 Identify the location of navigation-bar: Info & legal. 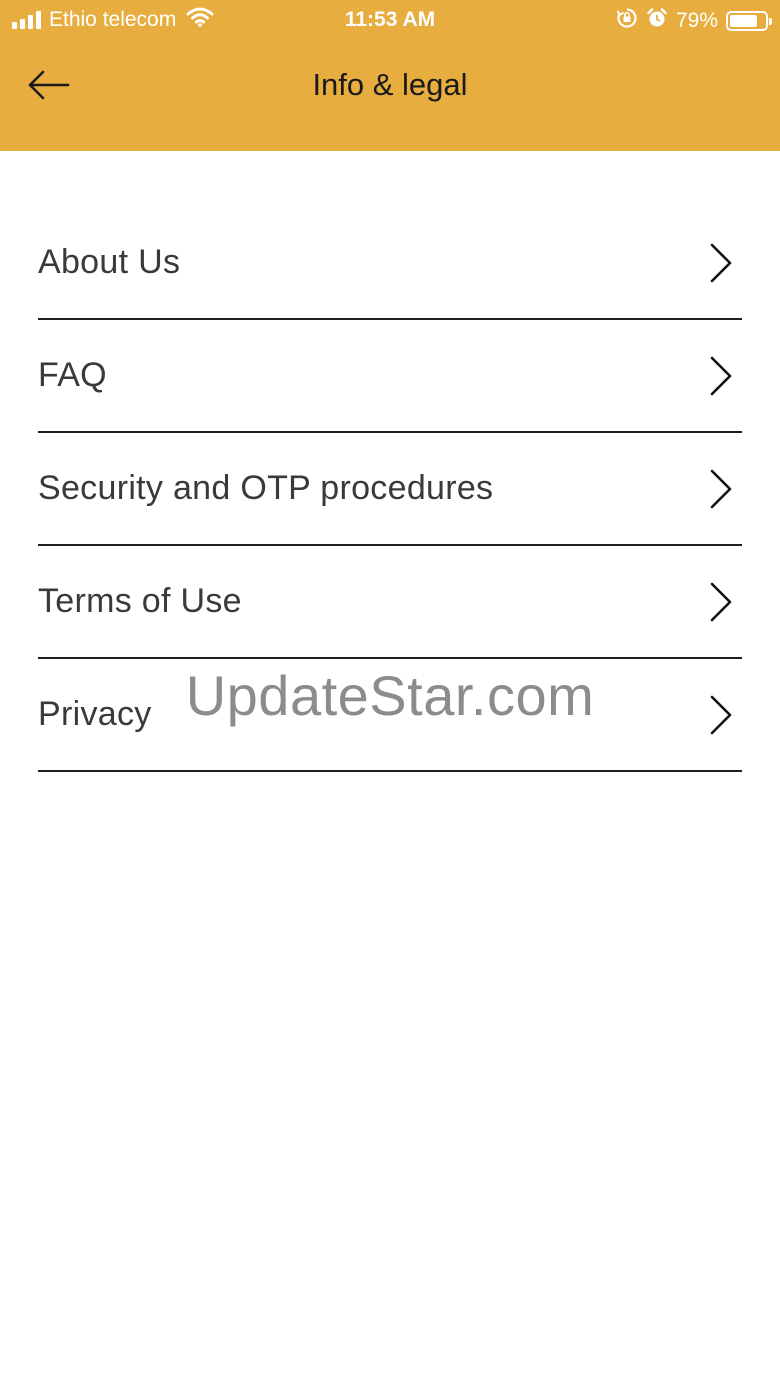
(390, 95).